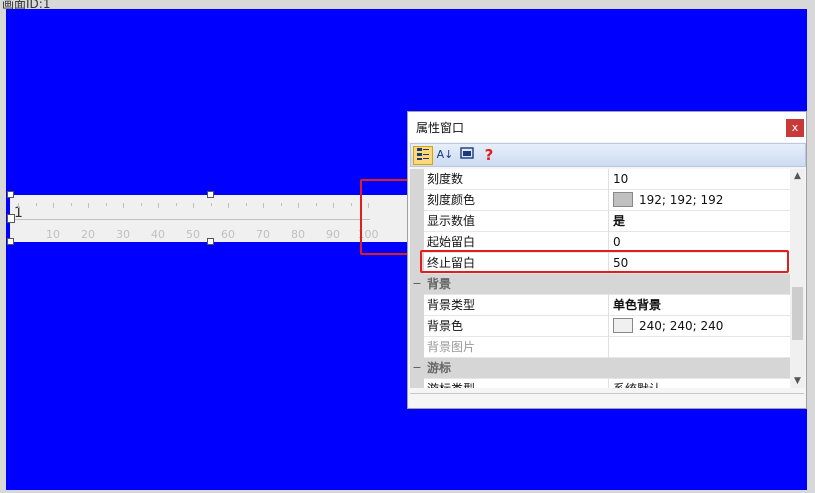 This screenshot has width=815, height=493. Describe the element at coordinates (681, 326) in the screenshot. I see `color-value-text: 240; 240; 240` at that location.